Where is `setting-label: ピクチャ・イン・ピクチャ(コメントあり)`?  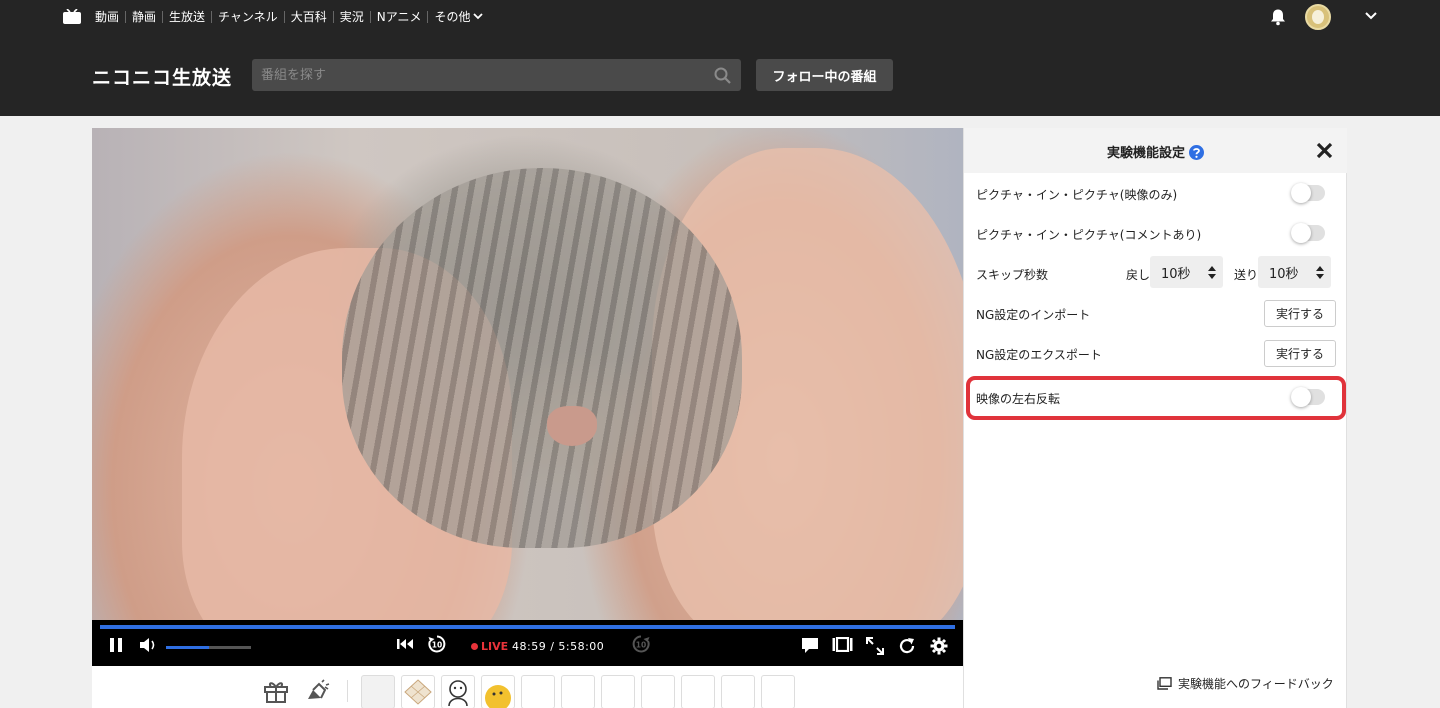
setting-label: ピクチャ・イン・ピクチャ(コメントあり) is located at coordinates (1089, 235).